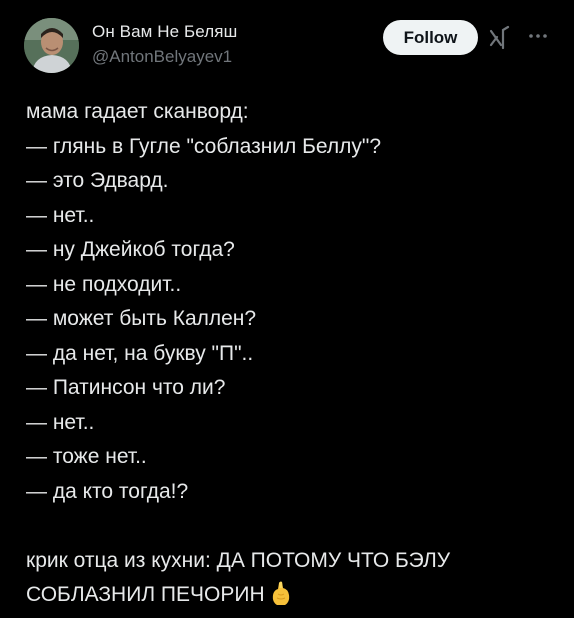 This screenshot has width=574, height=618. Describe the element at coordinates (140, 353) in the screenshot. I see `post-line: — да нет, на букву "П"..` at that location.